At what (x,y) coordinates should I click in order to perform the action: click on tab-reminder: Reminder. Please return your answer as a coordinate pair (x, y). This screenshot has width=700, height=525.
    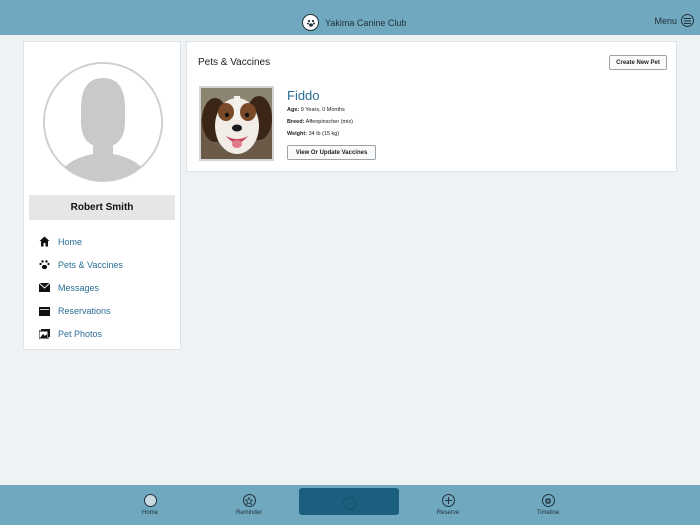
    Looking at the image, I should click on (249, 505).